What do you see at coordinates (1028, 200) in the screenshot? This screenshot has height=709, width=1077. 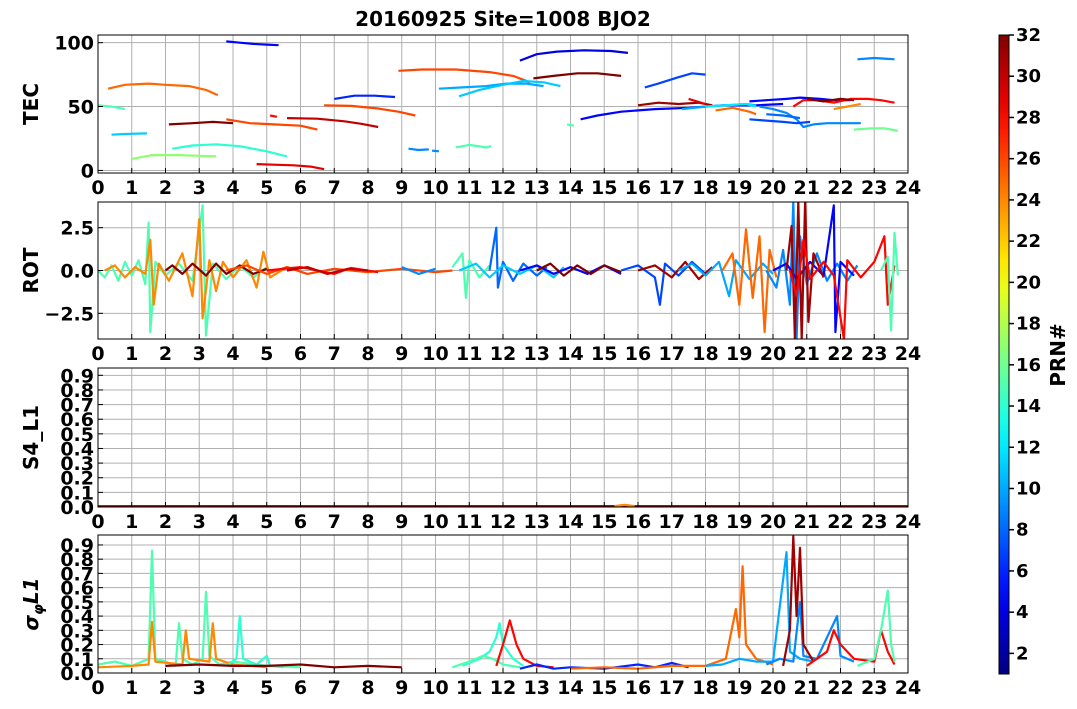 I see `colorbar-tick-label: 24` at bounding box center [1028, 200].